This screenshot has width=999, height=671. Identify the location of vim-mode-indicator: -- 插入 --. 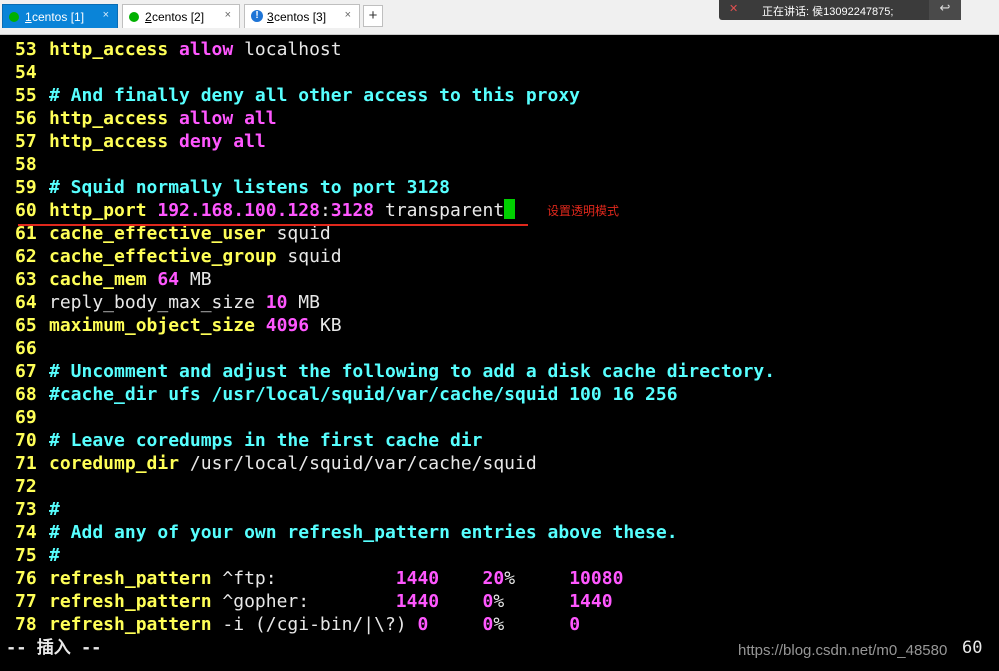
(54, 648).